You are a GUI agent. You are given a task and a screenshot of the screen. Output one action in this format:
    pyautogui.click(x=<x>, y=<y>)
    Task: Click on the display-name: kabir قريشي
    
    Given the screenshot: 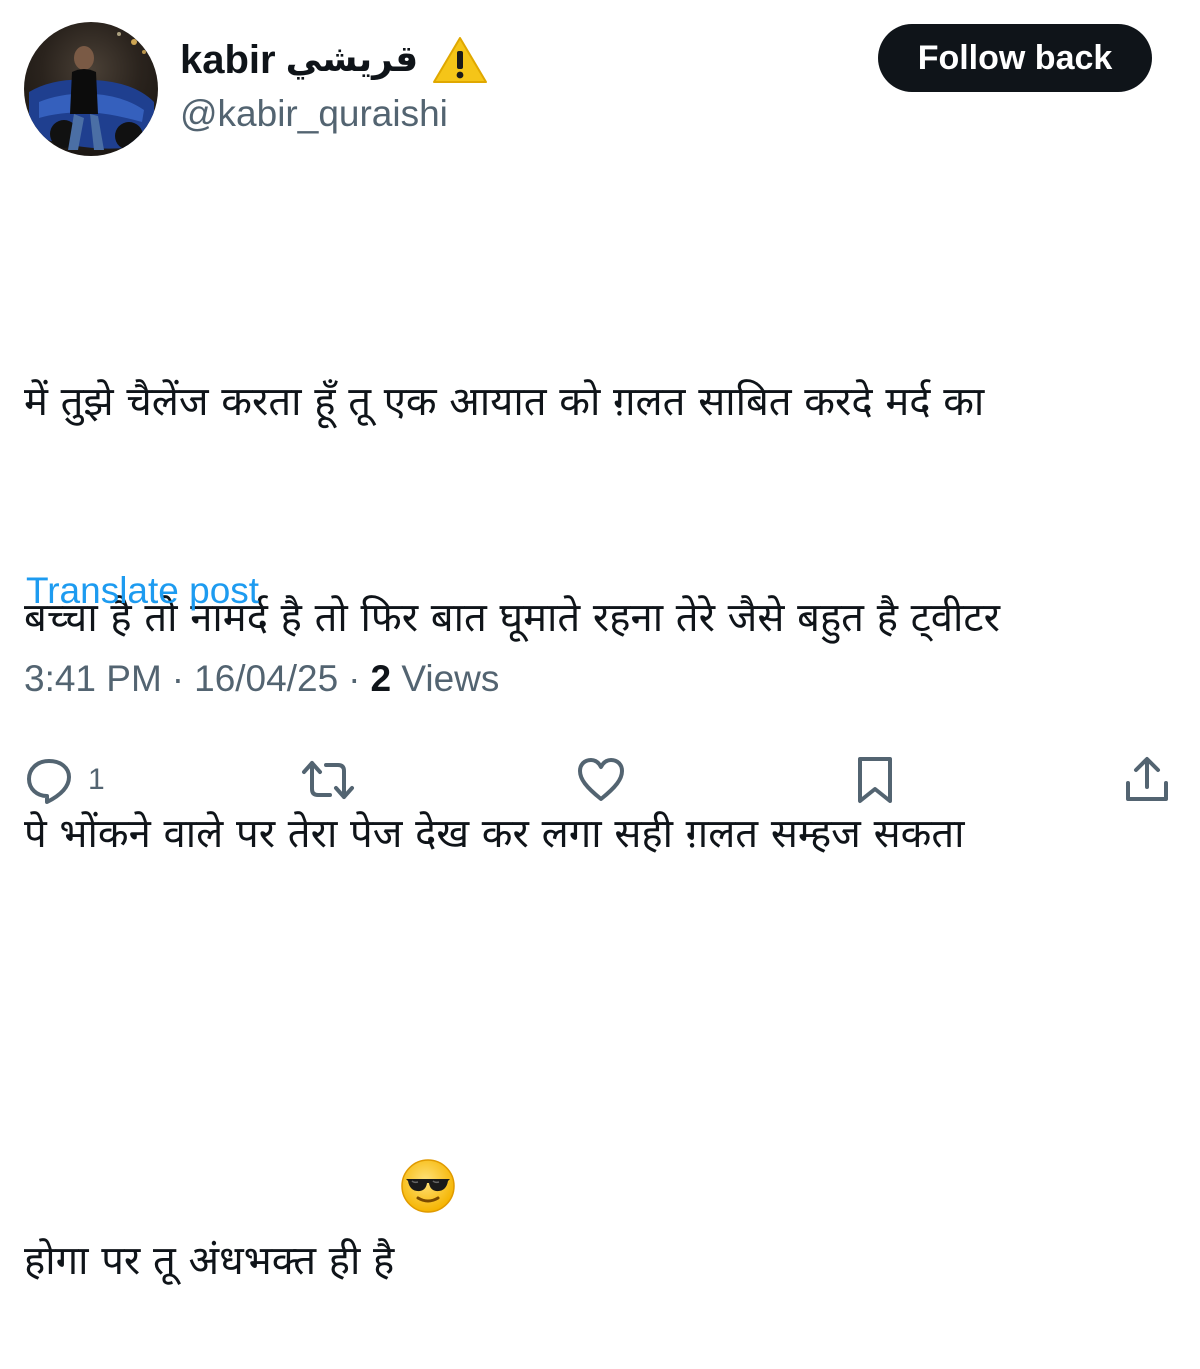 What is the action you would take?
    pyautogui.click(x=334, y=60)
    